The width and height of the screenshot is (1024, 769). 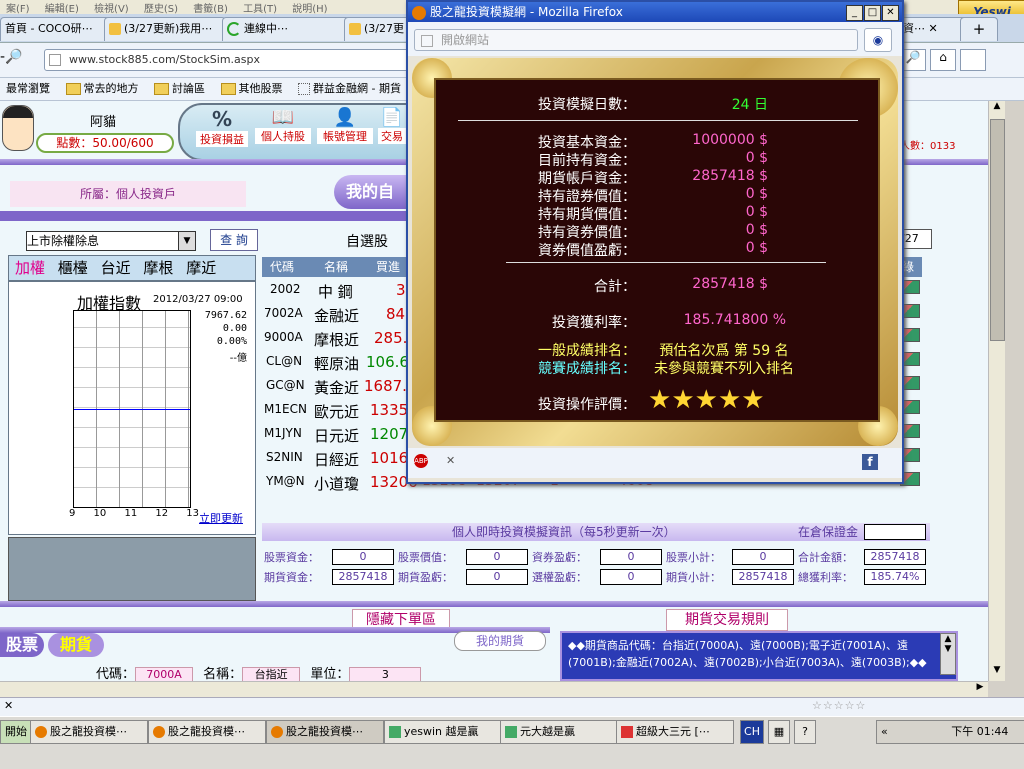 What do you see at coordinates (494, 604) in the screenshot?
I see `divider` at bounding box center [494, 604].